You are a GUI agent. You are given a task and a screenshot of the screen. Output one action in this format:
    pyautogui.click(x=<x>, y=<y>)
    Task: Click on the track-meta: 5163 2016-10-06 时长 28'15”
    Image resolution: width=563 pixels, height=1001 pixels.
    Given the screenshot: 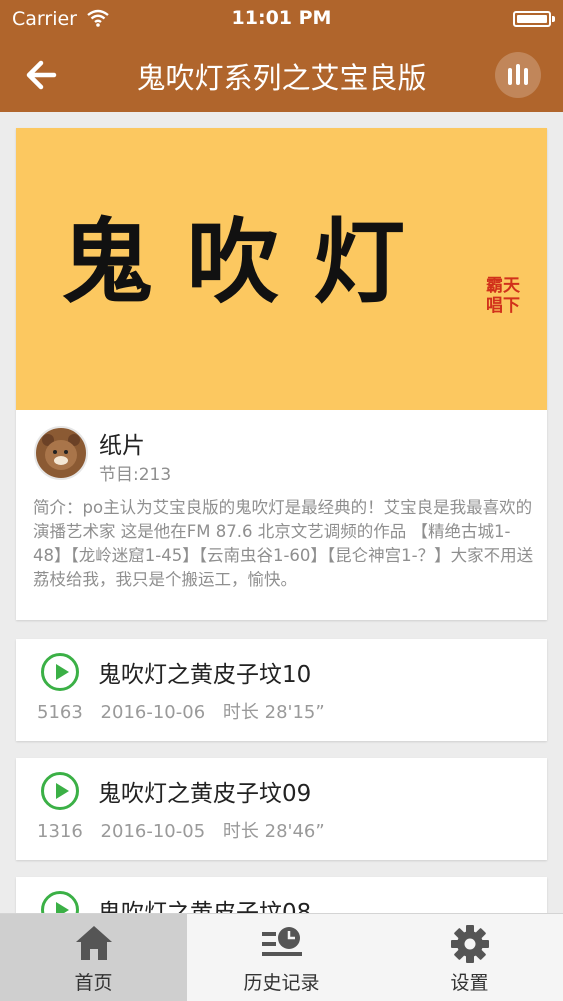 What is the action you would take?
    pyautogui.click(x=187, y=711)
    